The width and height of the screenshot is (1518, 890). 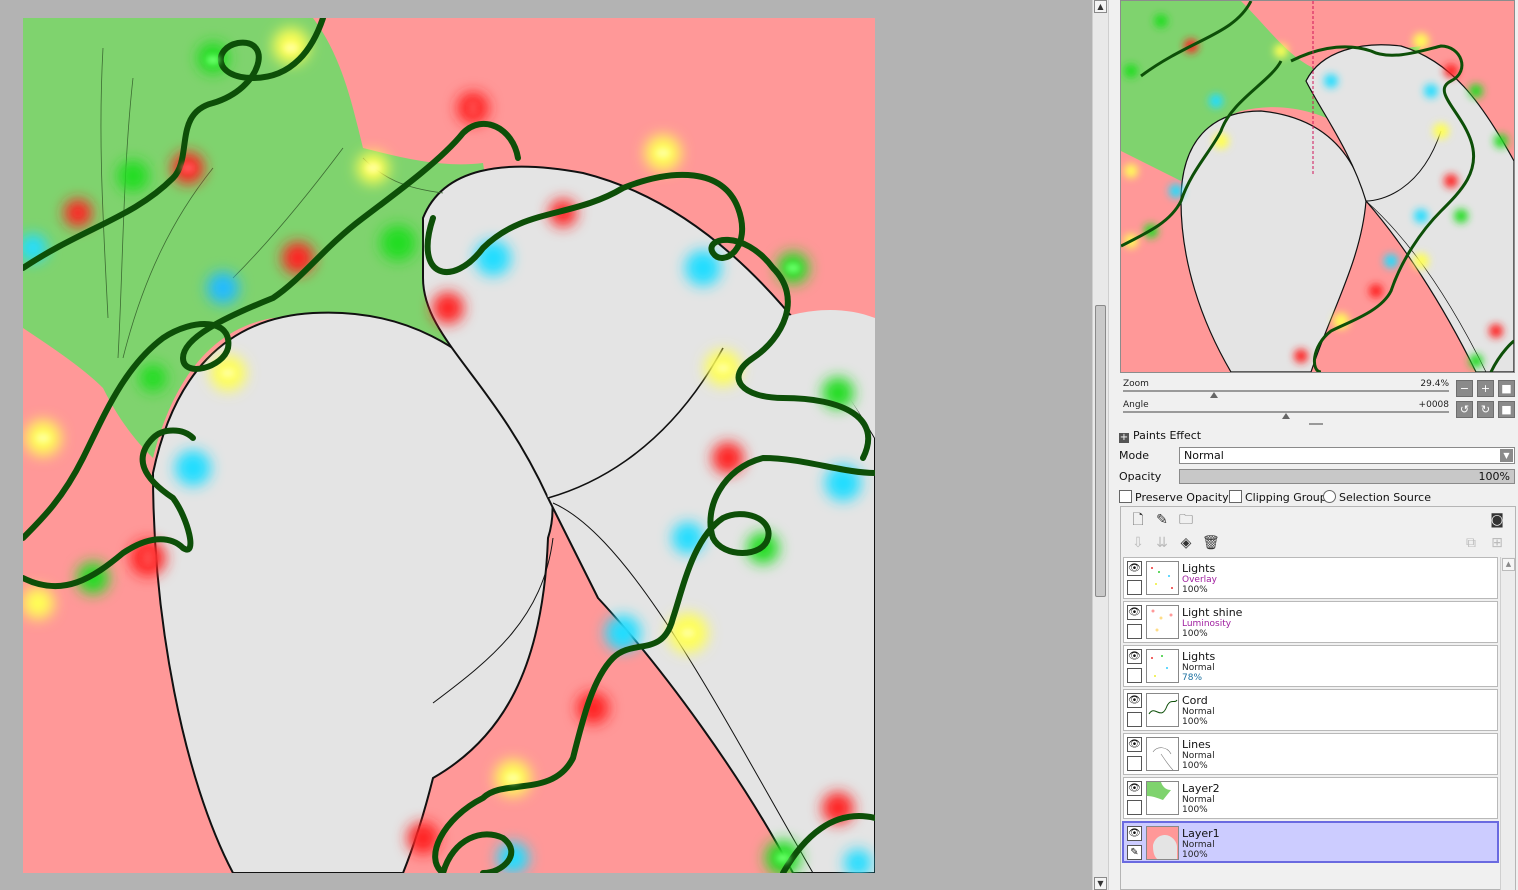 What do you see at coordinates (1199, 656) in the screenshot?
I see `layer-name: Lights` at bounding box center [1199, 656].